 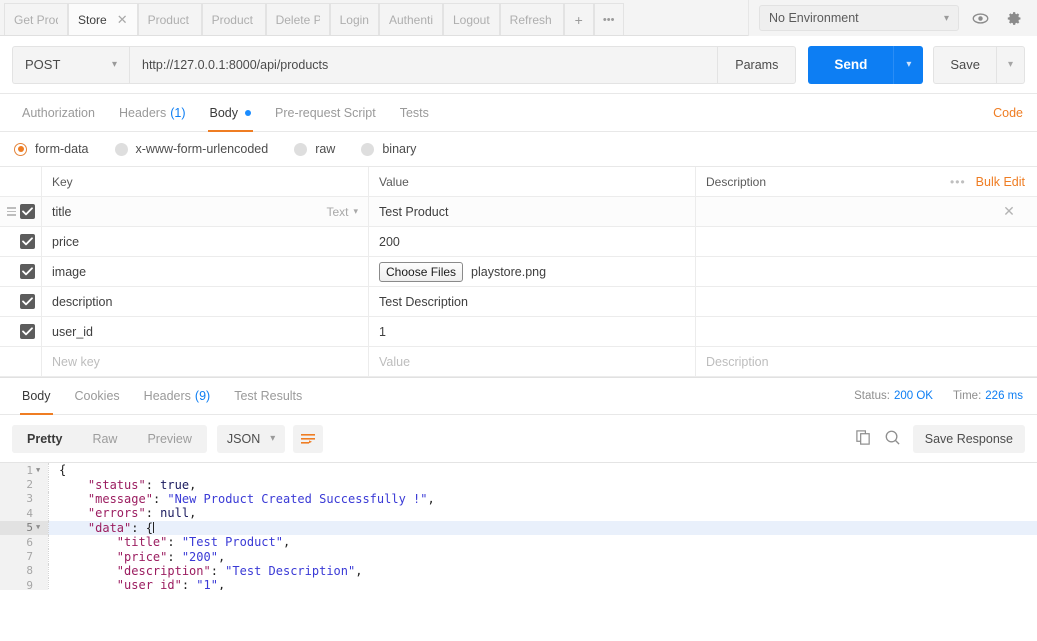 I want to click on header-actions: ••• Bulk Edit, so click(x=993, y=181).